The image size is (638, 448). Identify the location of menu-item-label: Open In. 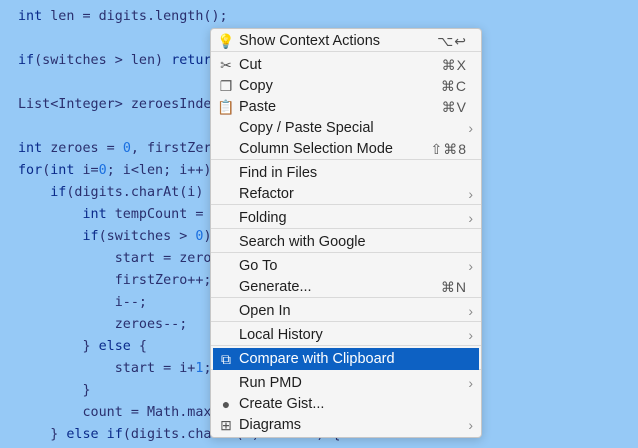
(265, 311).